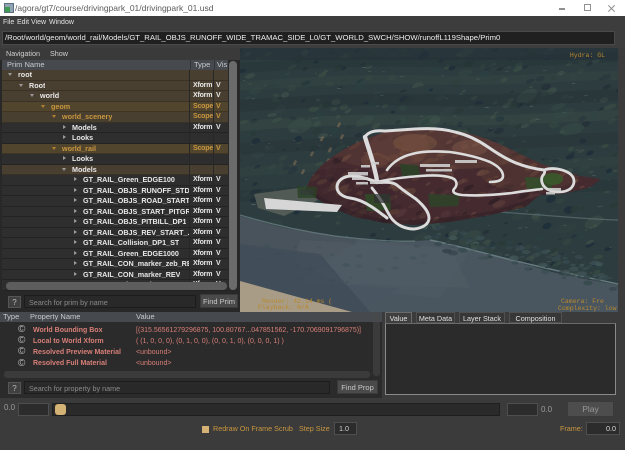  Describe the element at coordinates (582, 301) in the screenshot. I see `svg-text: Camera: Fre` at that location.